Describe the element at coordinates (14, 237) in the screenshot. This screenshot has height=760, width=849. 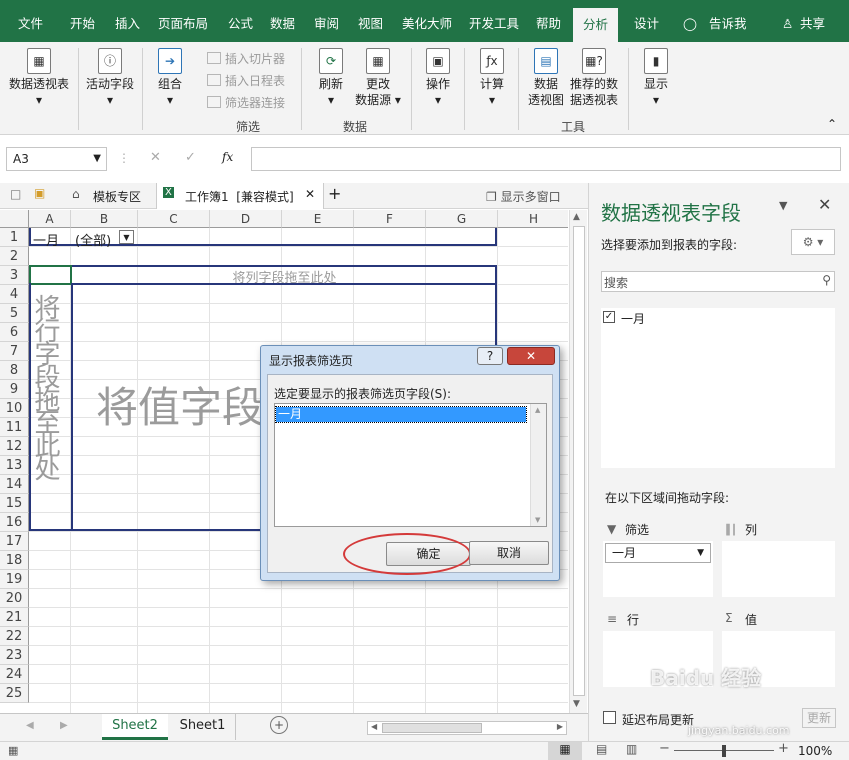
I see `row-header: 1` at that location.